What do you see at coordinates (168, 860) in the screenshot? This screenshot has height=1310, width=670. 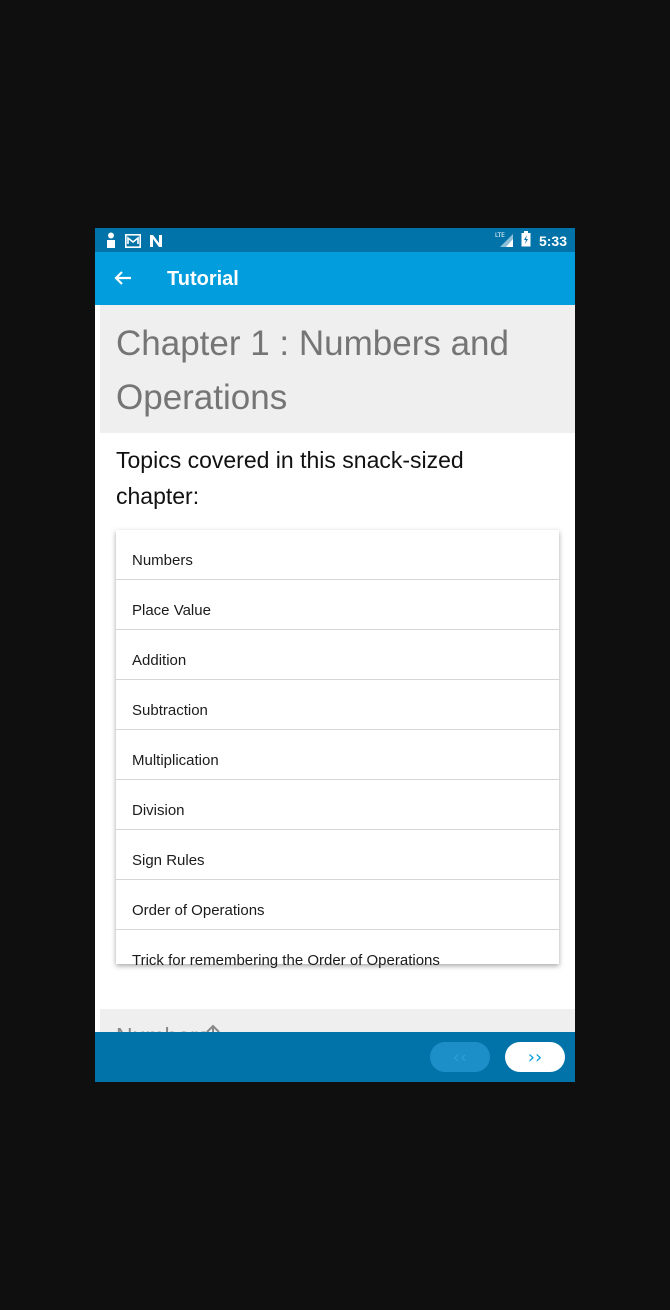 I see `topic-label: Sign Rules` at bounding box center [168, 860].